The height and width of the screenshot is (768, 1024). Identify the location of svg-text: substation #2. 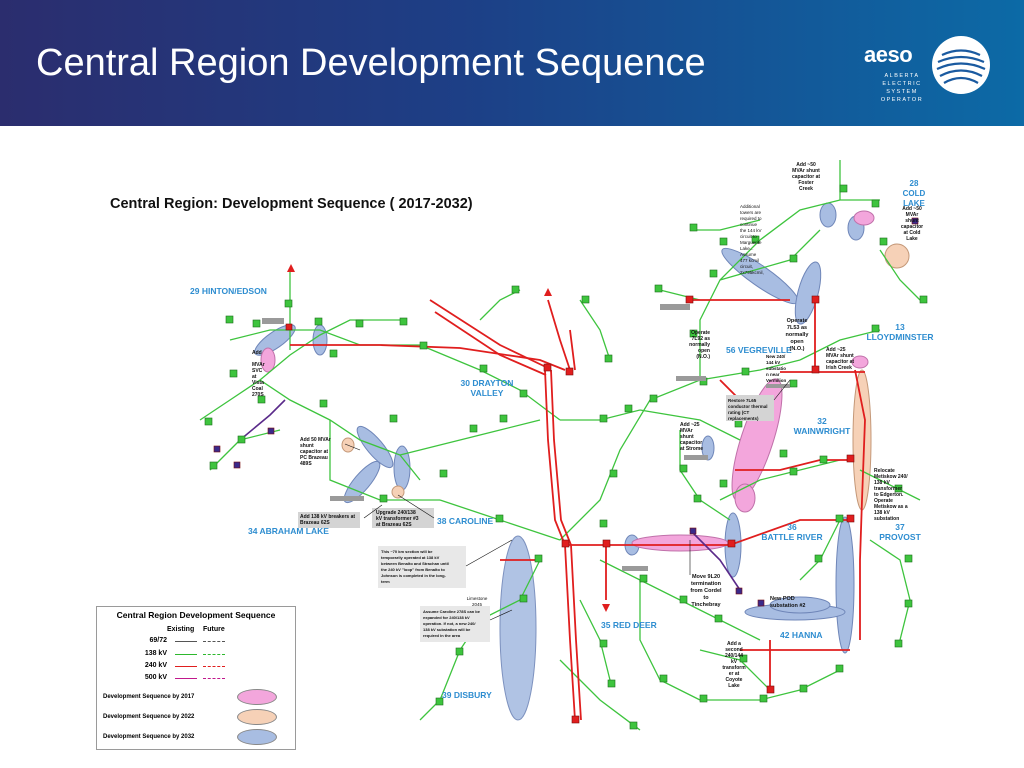
(787, 606).